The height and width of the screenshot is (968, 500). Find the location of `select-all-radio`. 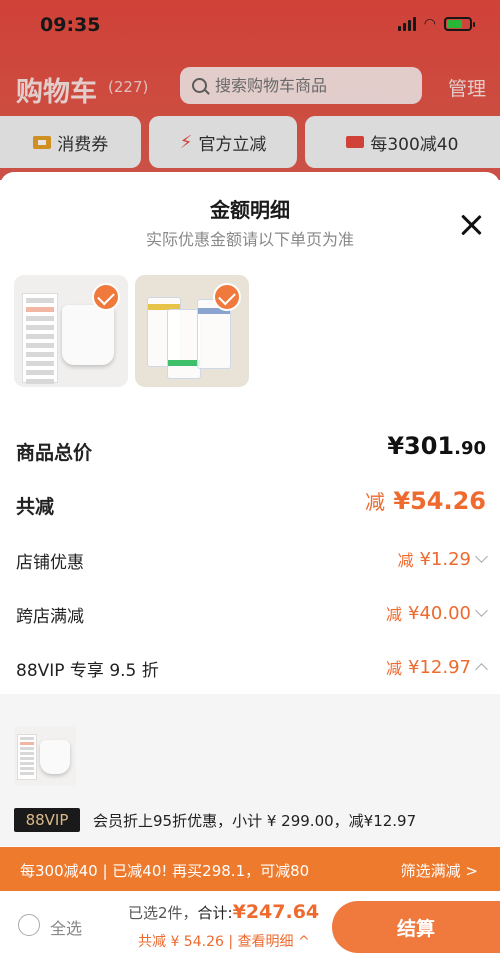

select-all-radio is located at coordinates (29, 925).